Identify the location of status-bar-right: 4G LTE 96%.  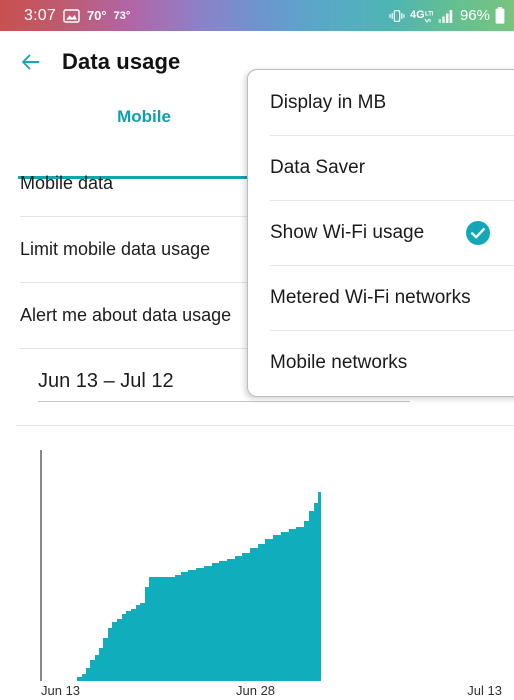
(447, 15).